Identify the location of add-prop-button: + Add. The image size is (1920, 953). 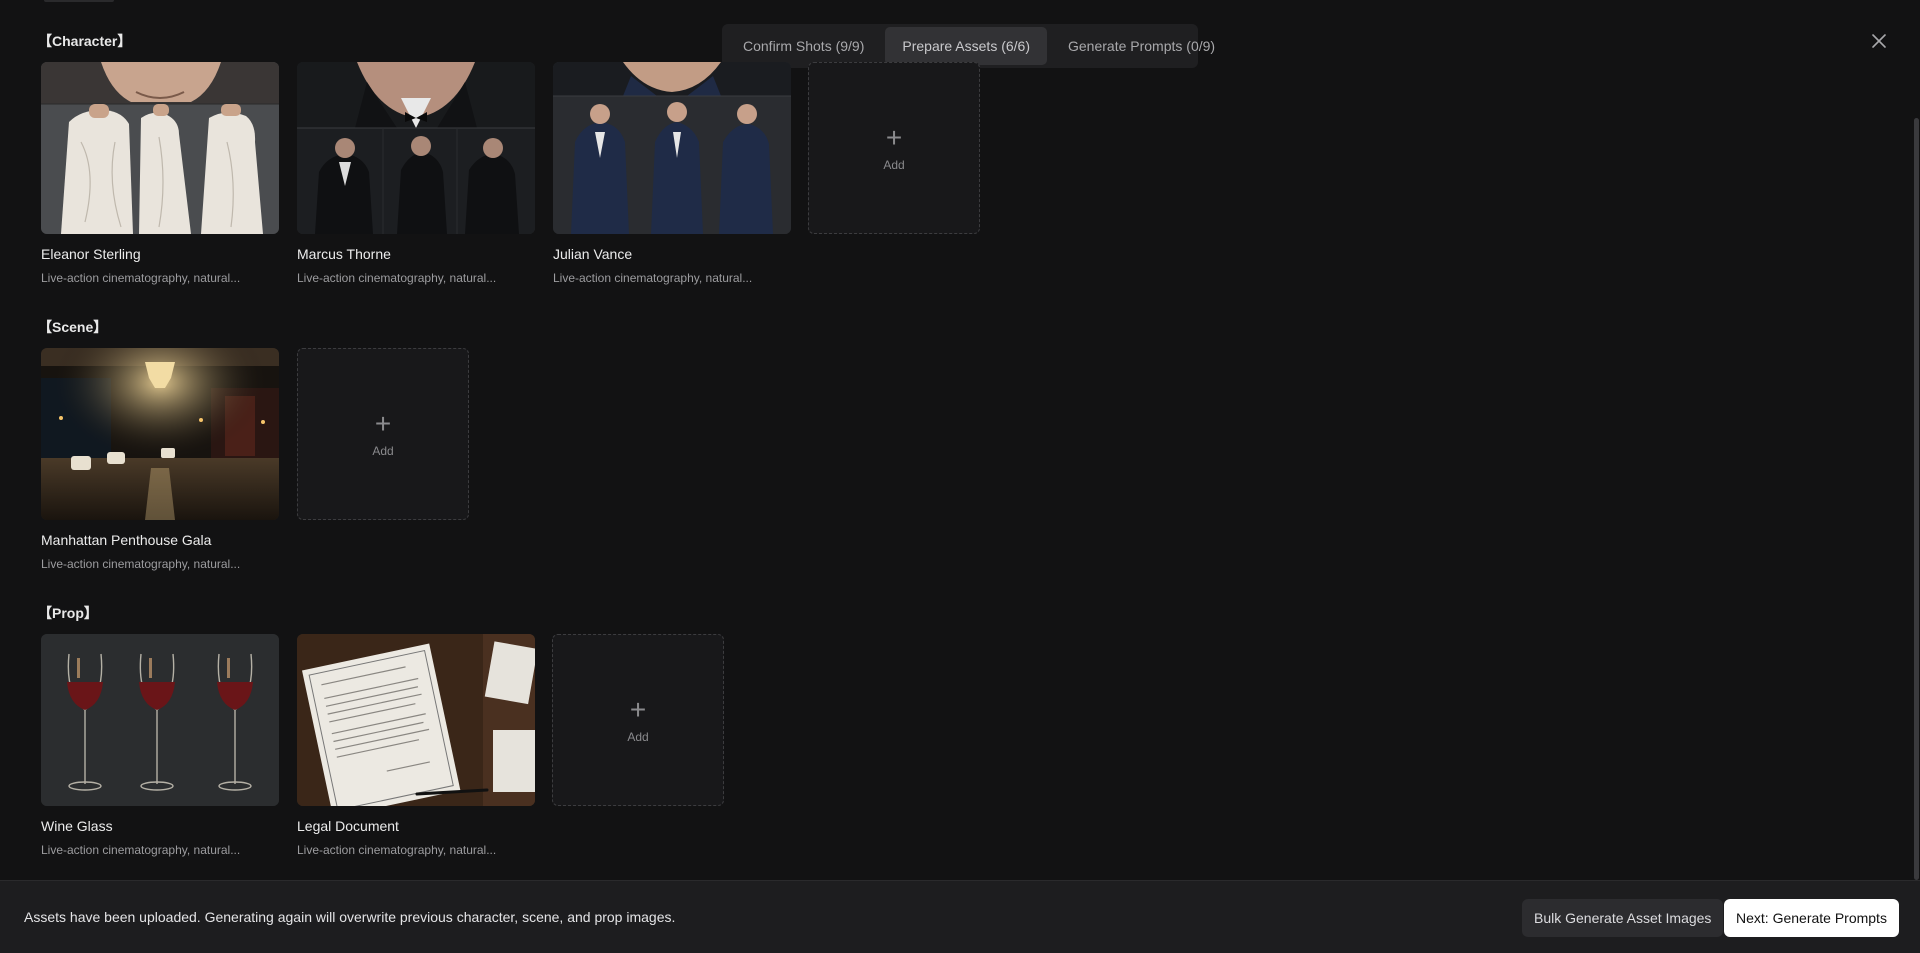
(638, 720).